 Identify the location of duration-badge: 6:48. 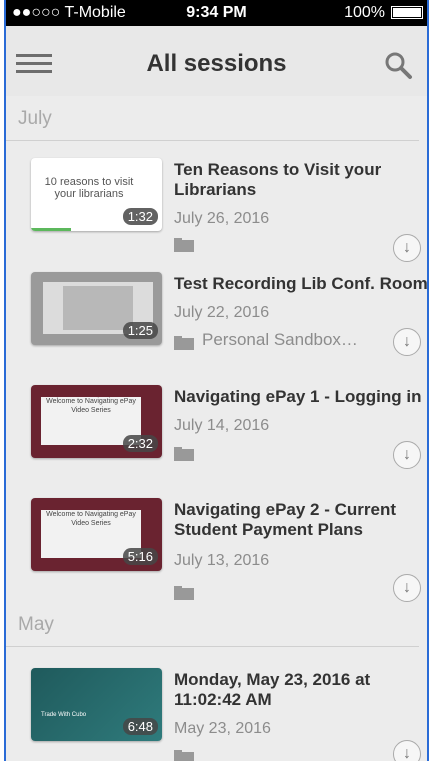
(140, 726).